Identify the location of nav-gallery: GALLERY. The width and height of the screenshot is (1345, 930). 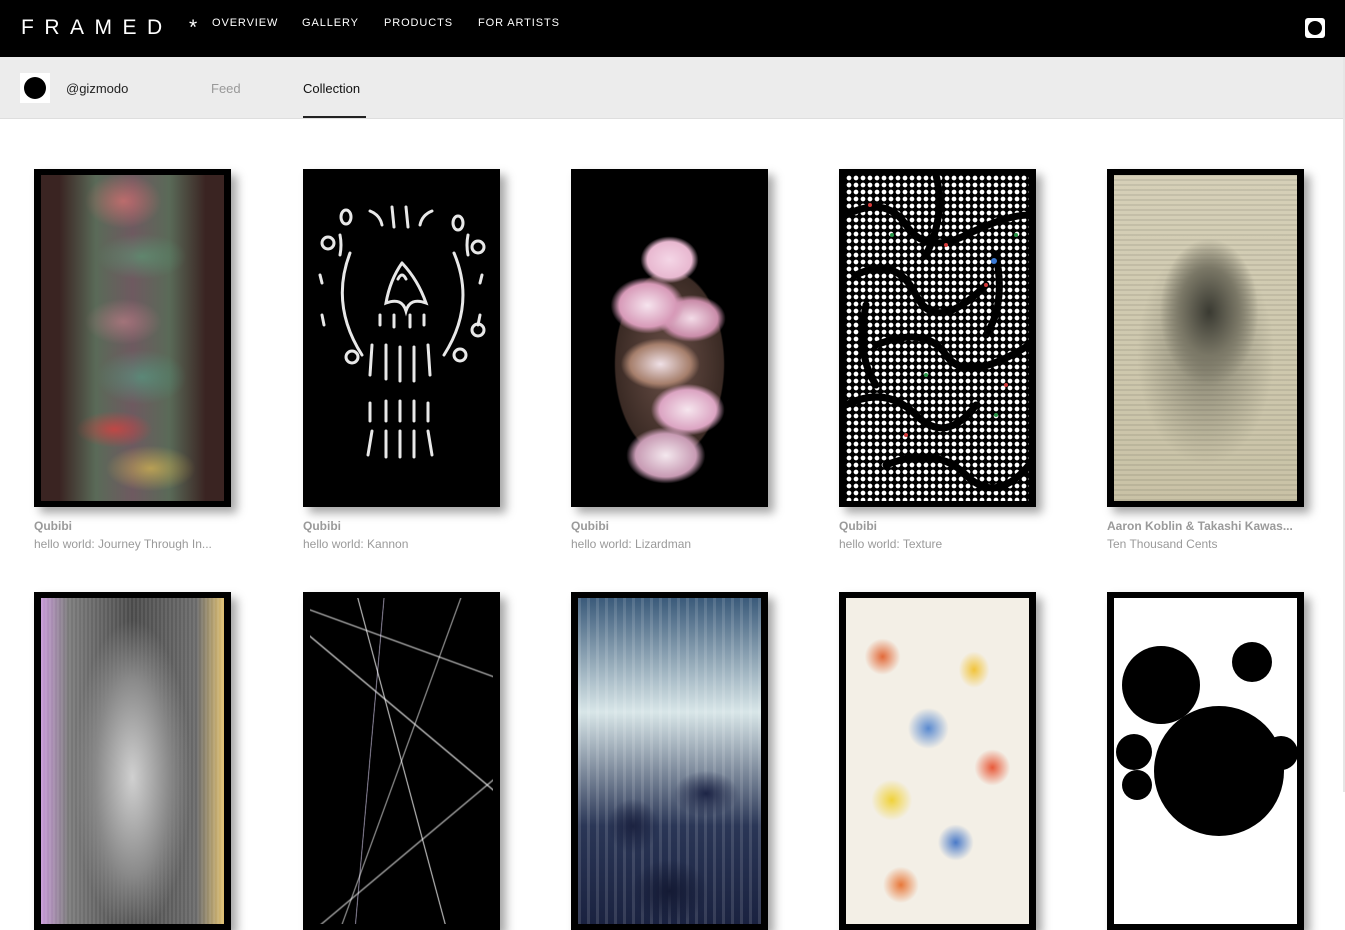
(330, 23).